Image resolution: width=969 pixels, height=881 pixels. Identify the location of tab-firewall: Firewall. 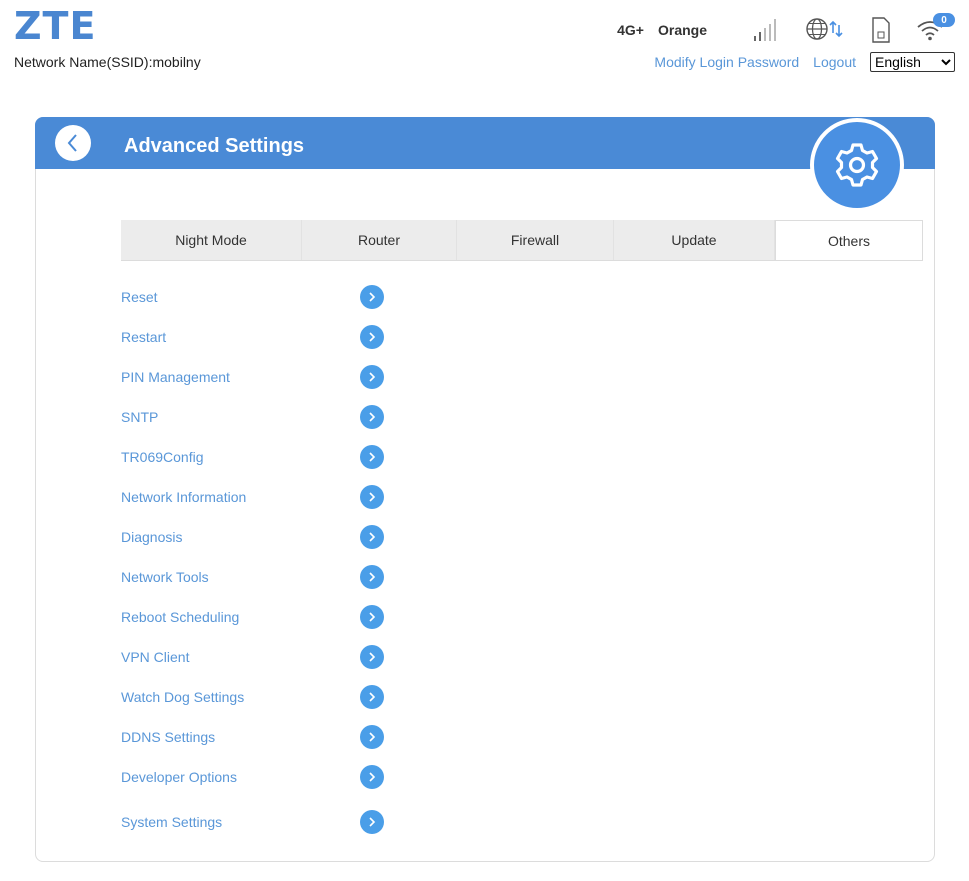
(535, 240).